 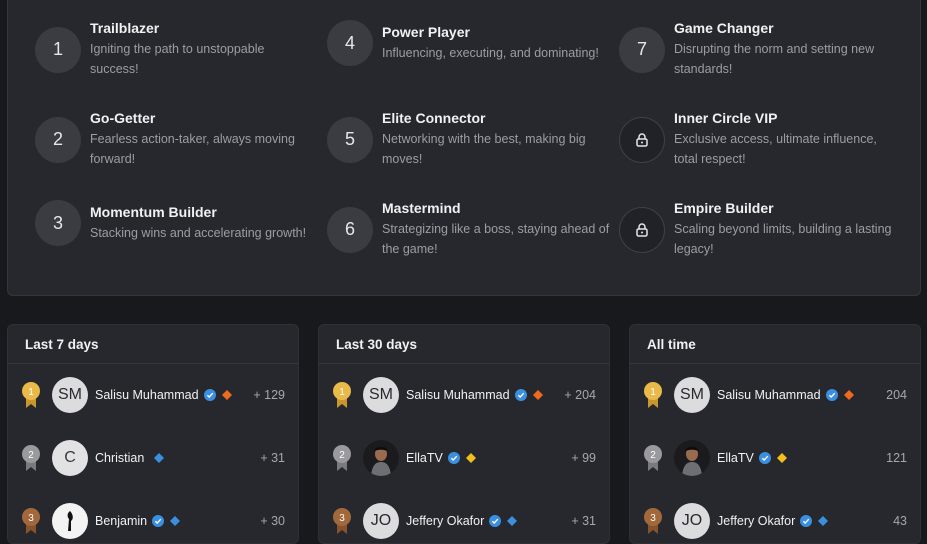 What do you see at coordinates (642, 49) in the screenshot?
I see `level-badge: 7` at bounding box center [642, 49].